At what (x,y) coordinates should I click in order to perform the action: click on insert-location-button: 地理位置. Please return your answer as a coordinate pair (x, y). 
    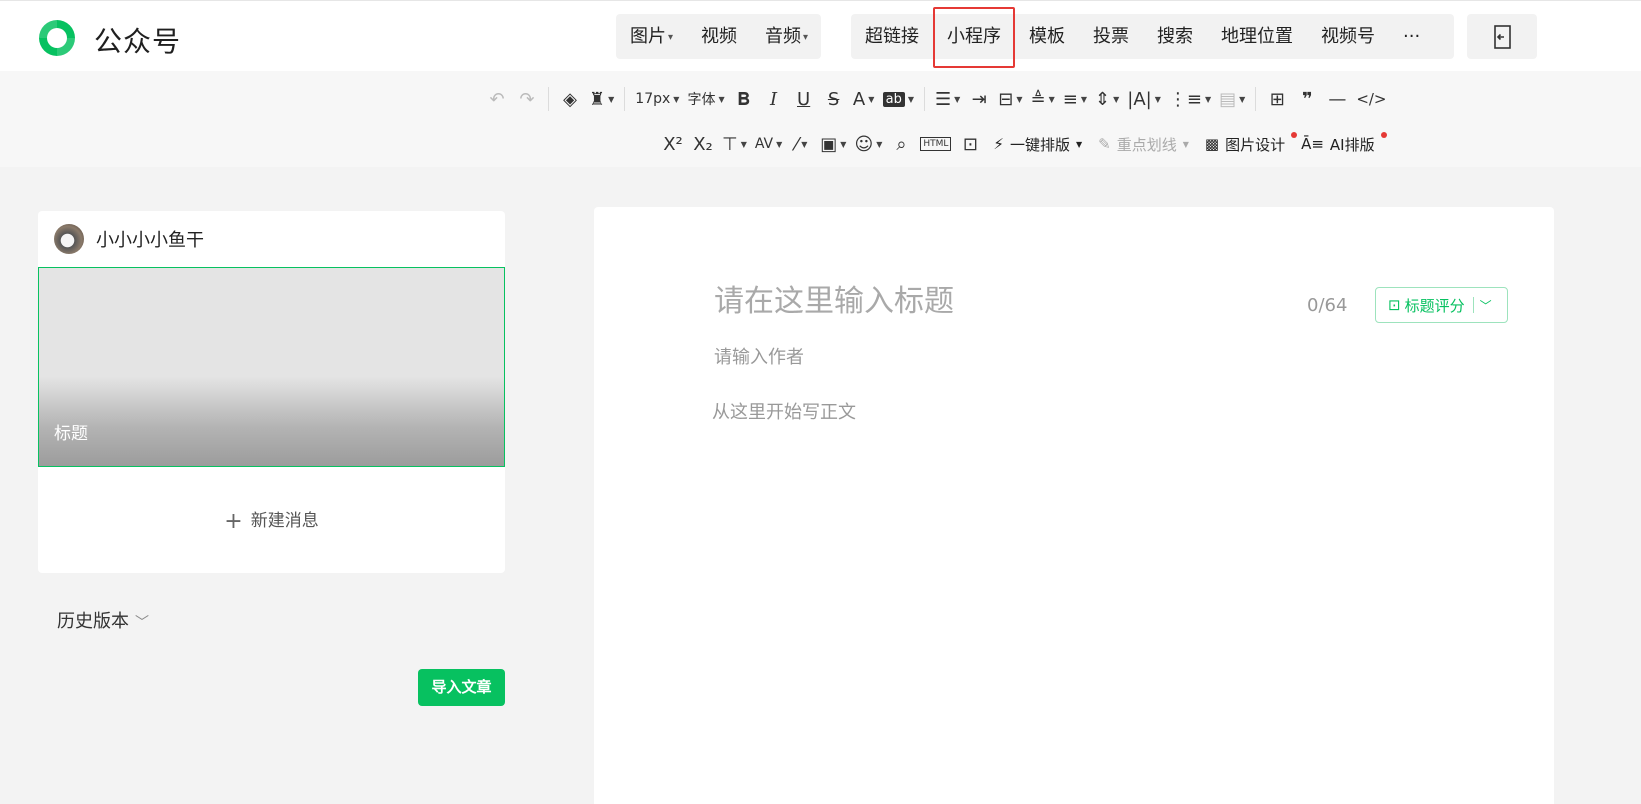
    Looking at the image, I should click on (1257, 36).